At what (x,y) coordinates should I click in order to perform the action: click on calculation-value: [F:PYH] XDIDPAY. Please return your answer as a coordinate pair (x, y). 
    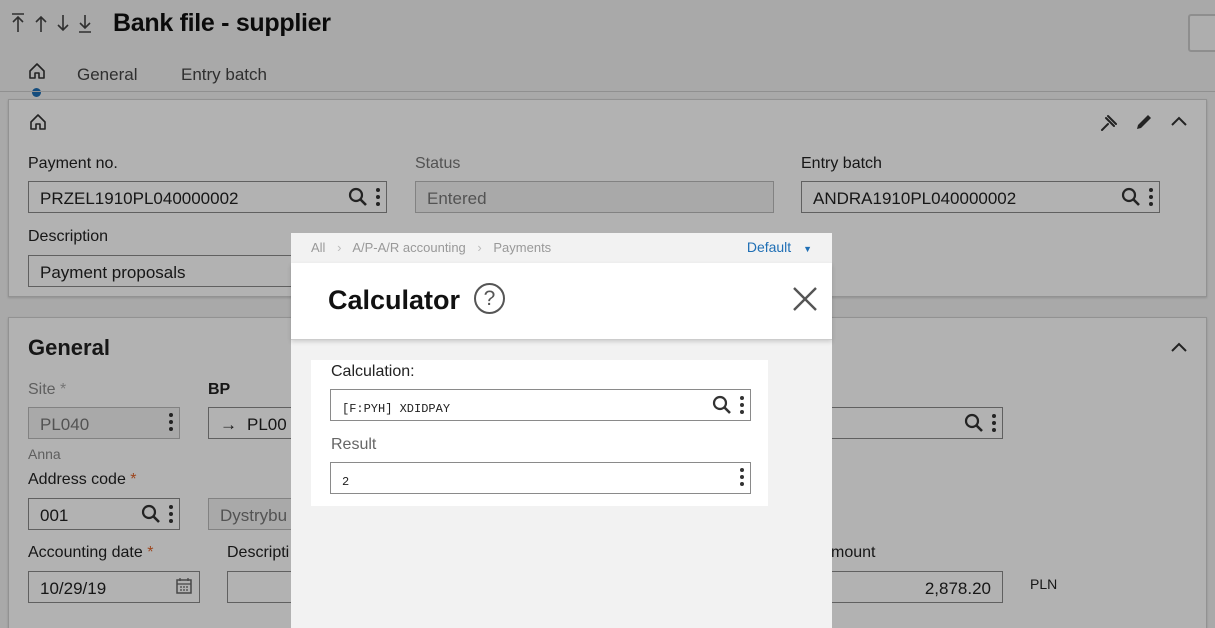
    Looking at the image, I should click on (396, 409).